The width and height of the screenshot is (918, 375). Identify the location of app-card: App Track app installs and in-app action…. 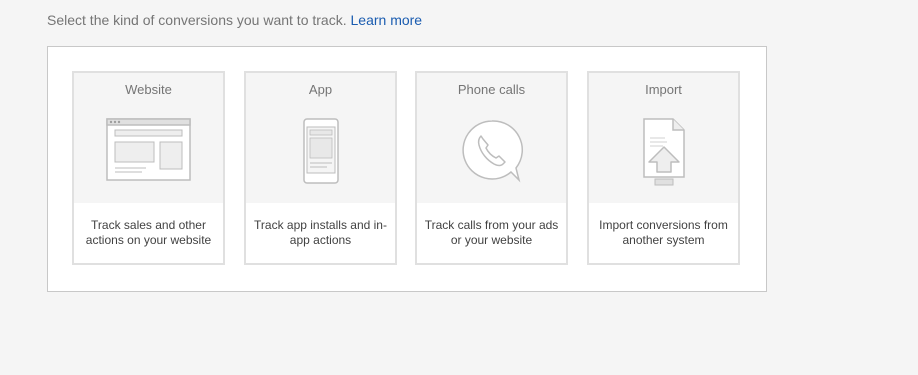
(320, 168).